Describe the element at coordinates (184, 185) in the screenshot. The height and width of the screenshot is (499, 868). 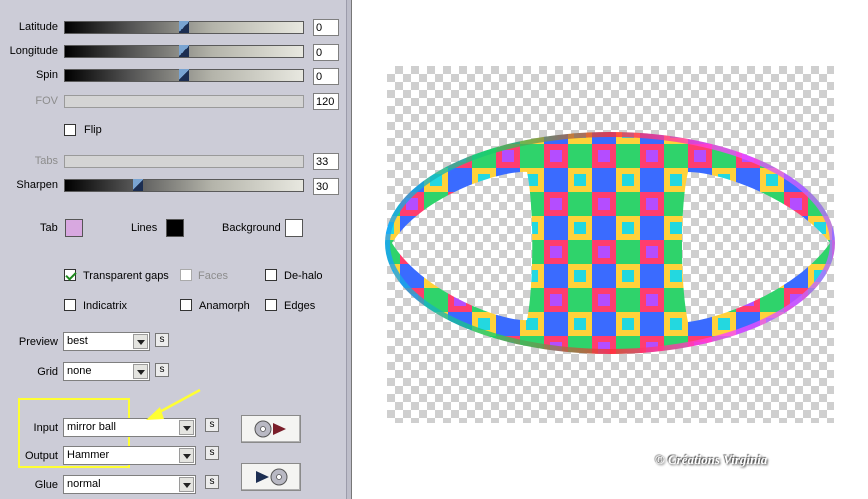
I see `sharpen-slider` at that location.